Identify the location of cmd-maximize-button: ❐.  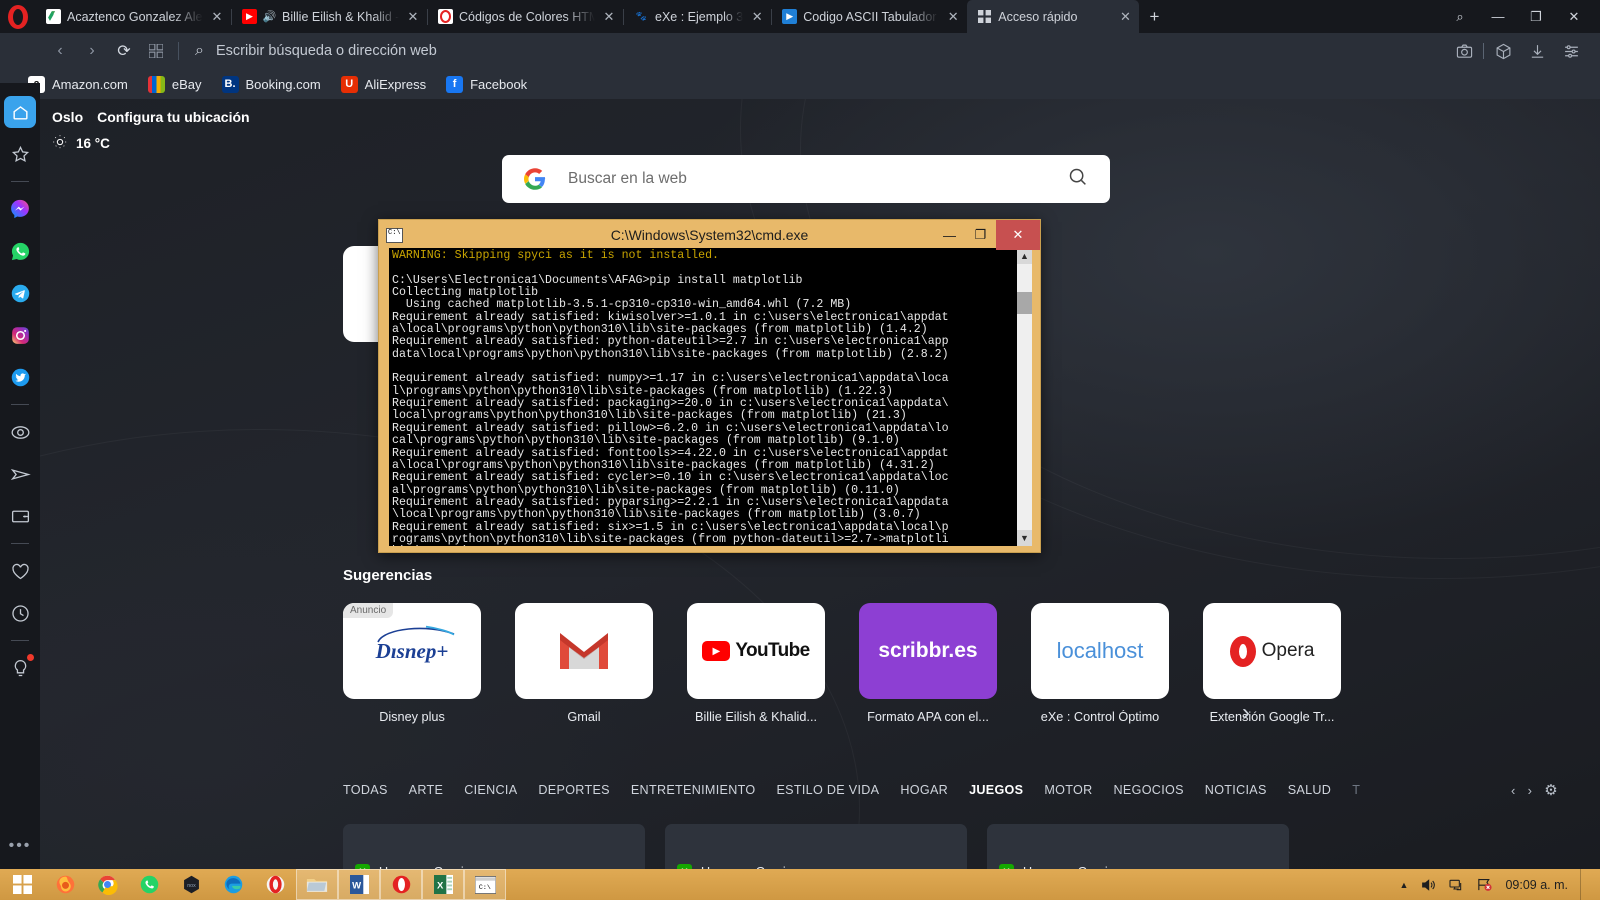
(980, 235).